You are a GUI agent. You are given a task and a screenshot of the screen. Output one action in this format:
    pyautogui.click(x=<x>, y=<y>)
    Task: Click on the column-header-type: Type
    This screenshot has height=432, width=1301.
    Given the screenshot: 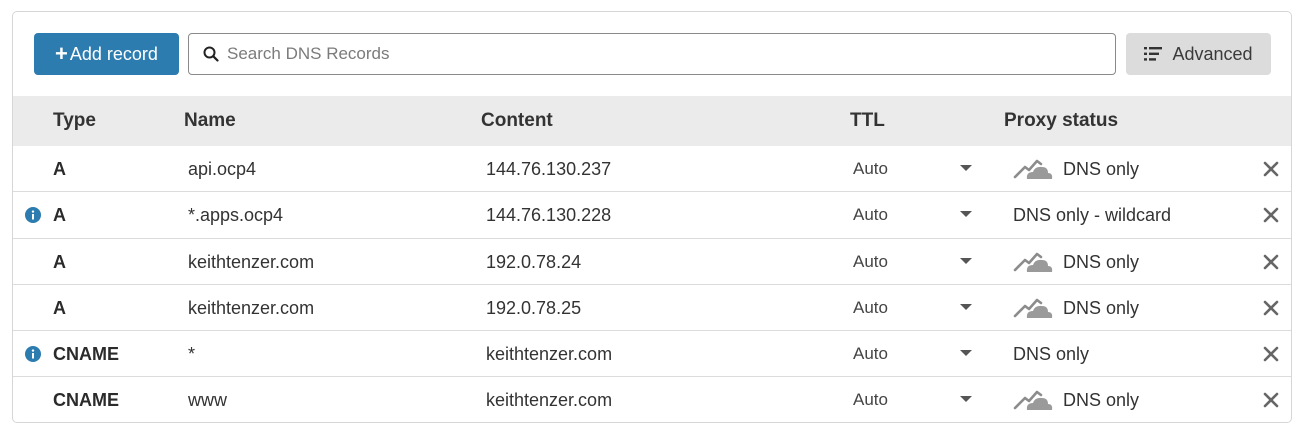 What is the action you would take?
    pyautogui.click(x=74, y=121)
    